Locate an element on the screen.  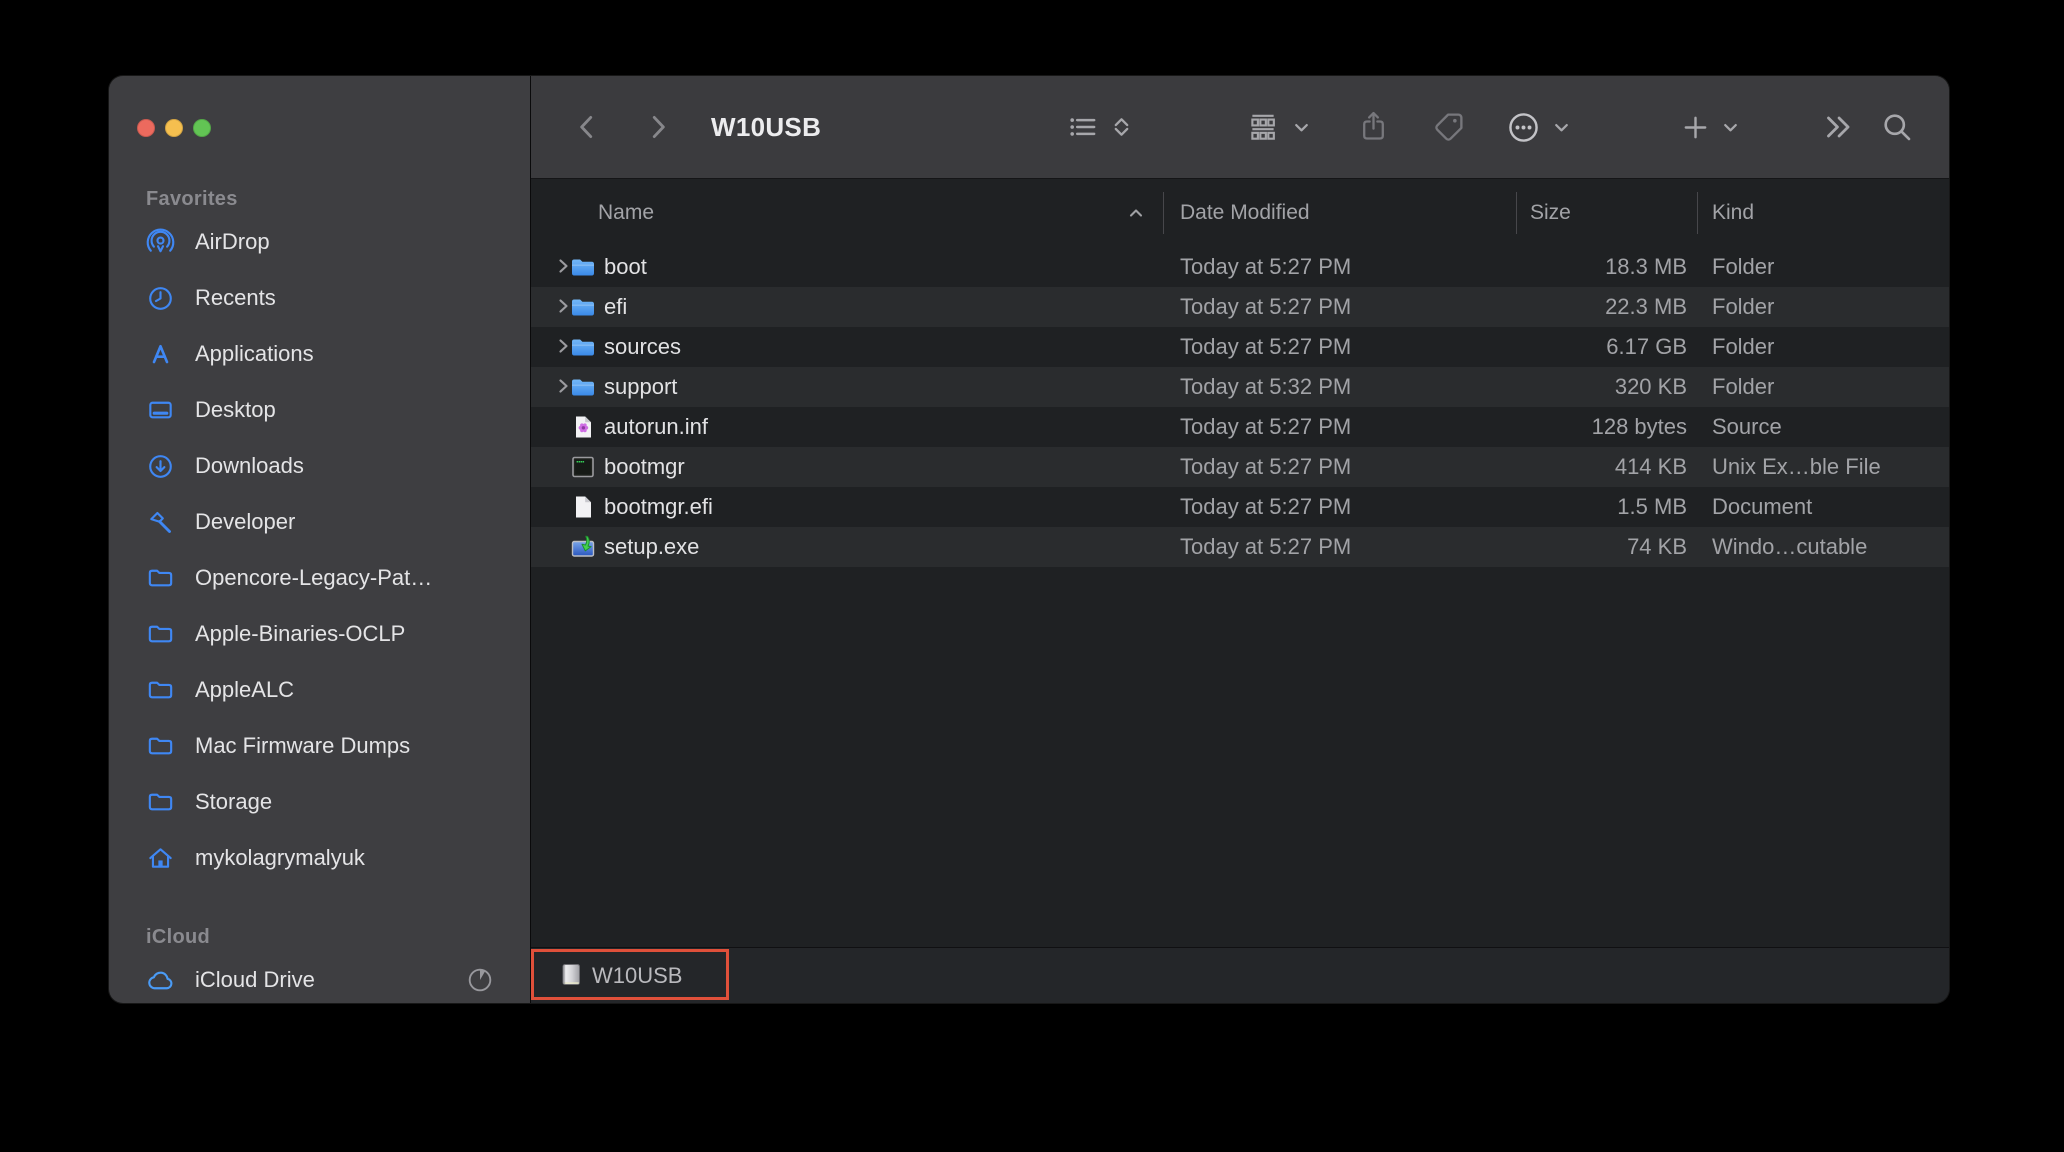
column-header-kind: Kind is located at coordinates (1733, 213).